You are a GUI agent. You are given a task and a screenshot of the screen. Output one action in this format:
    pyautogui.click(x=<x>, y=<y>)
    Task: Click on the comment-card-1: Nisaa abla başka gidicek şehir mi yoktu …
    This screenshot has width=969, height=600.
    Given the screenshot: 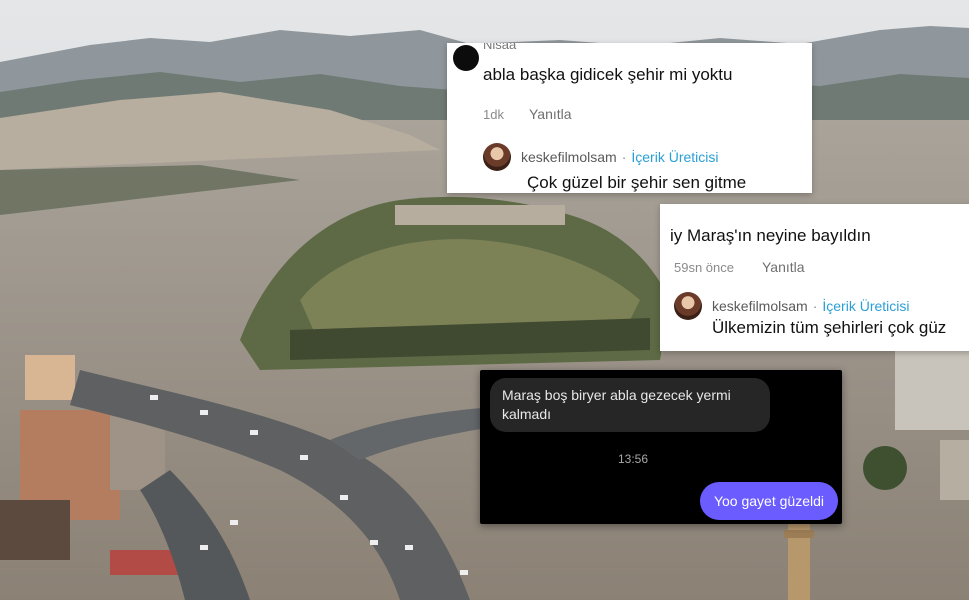 What is the action you would take?
    pyautogui.click(x=629, y=118)
    